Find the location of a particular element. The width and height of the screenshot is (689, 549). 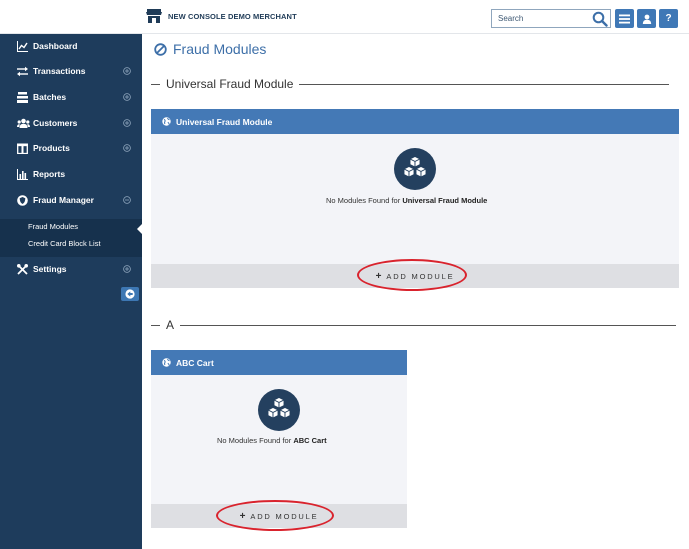

section-heading-a: A is located at coordinates (414, 325).